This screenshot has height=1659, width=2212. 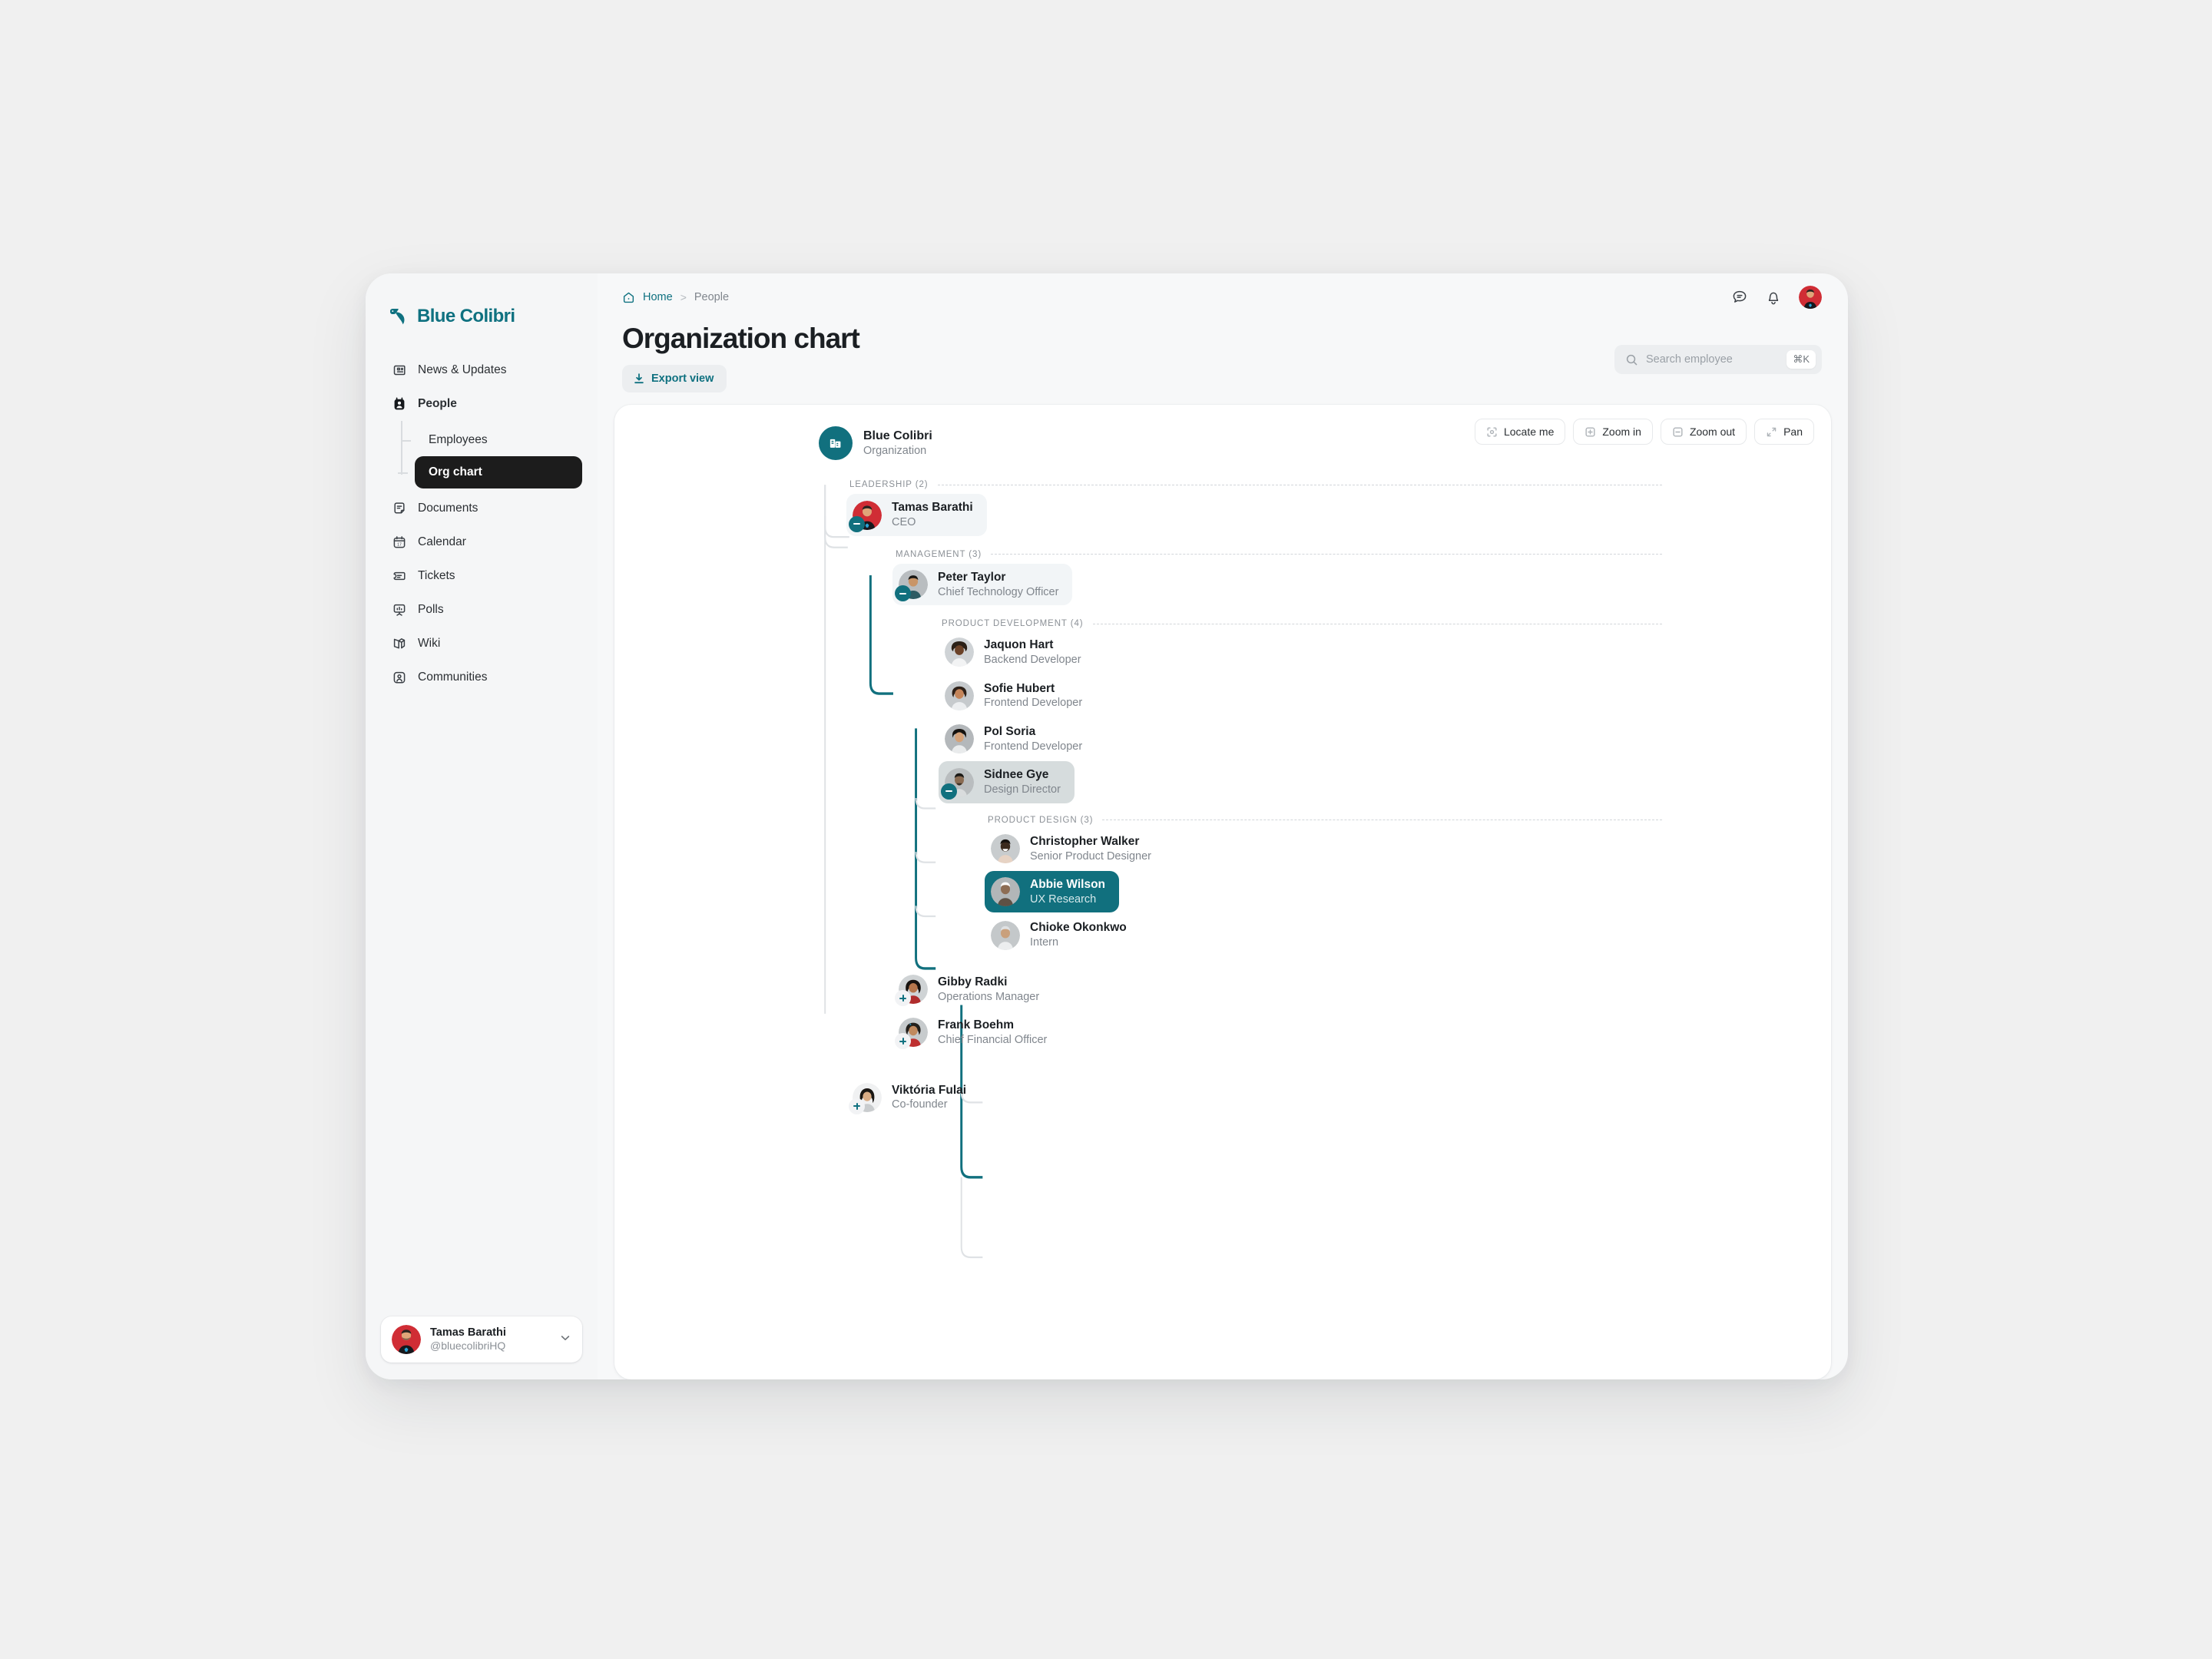 I want to click on org-node-gibby-radki: Gibby Radki Operations Manager, so click(x=973, y=990).